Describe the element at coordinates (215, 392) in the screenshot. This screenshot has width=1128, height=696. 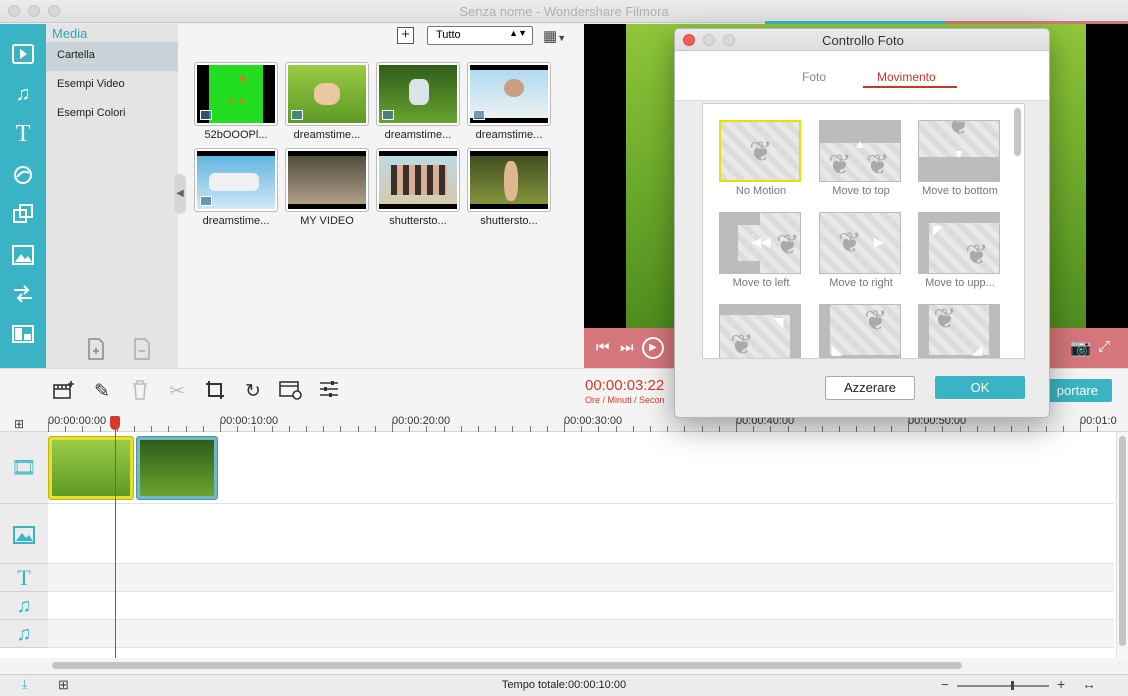
I see `crop-icon` at that location.